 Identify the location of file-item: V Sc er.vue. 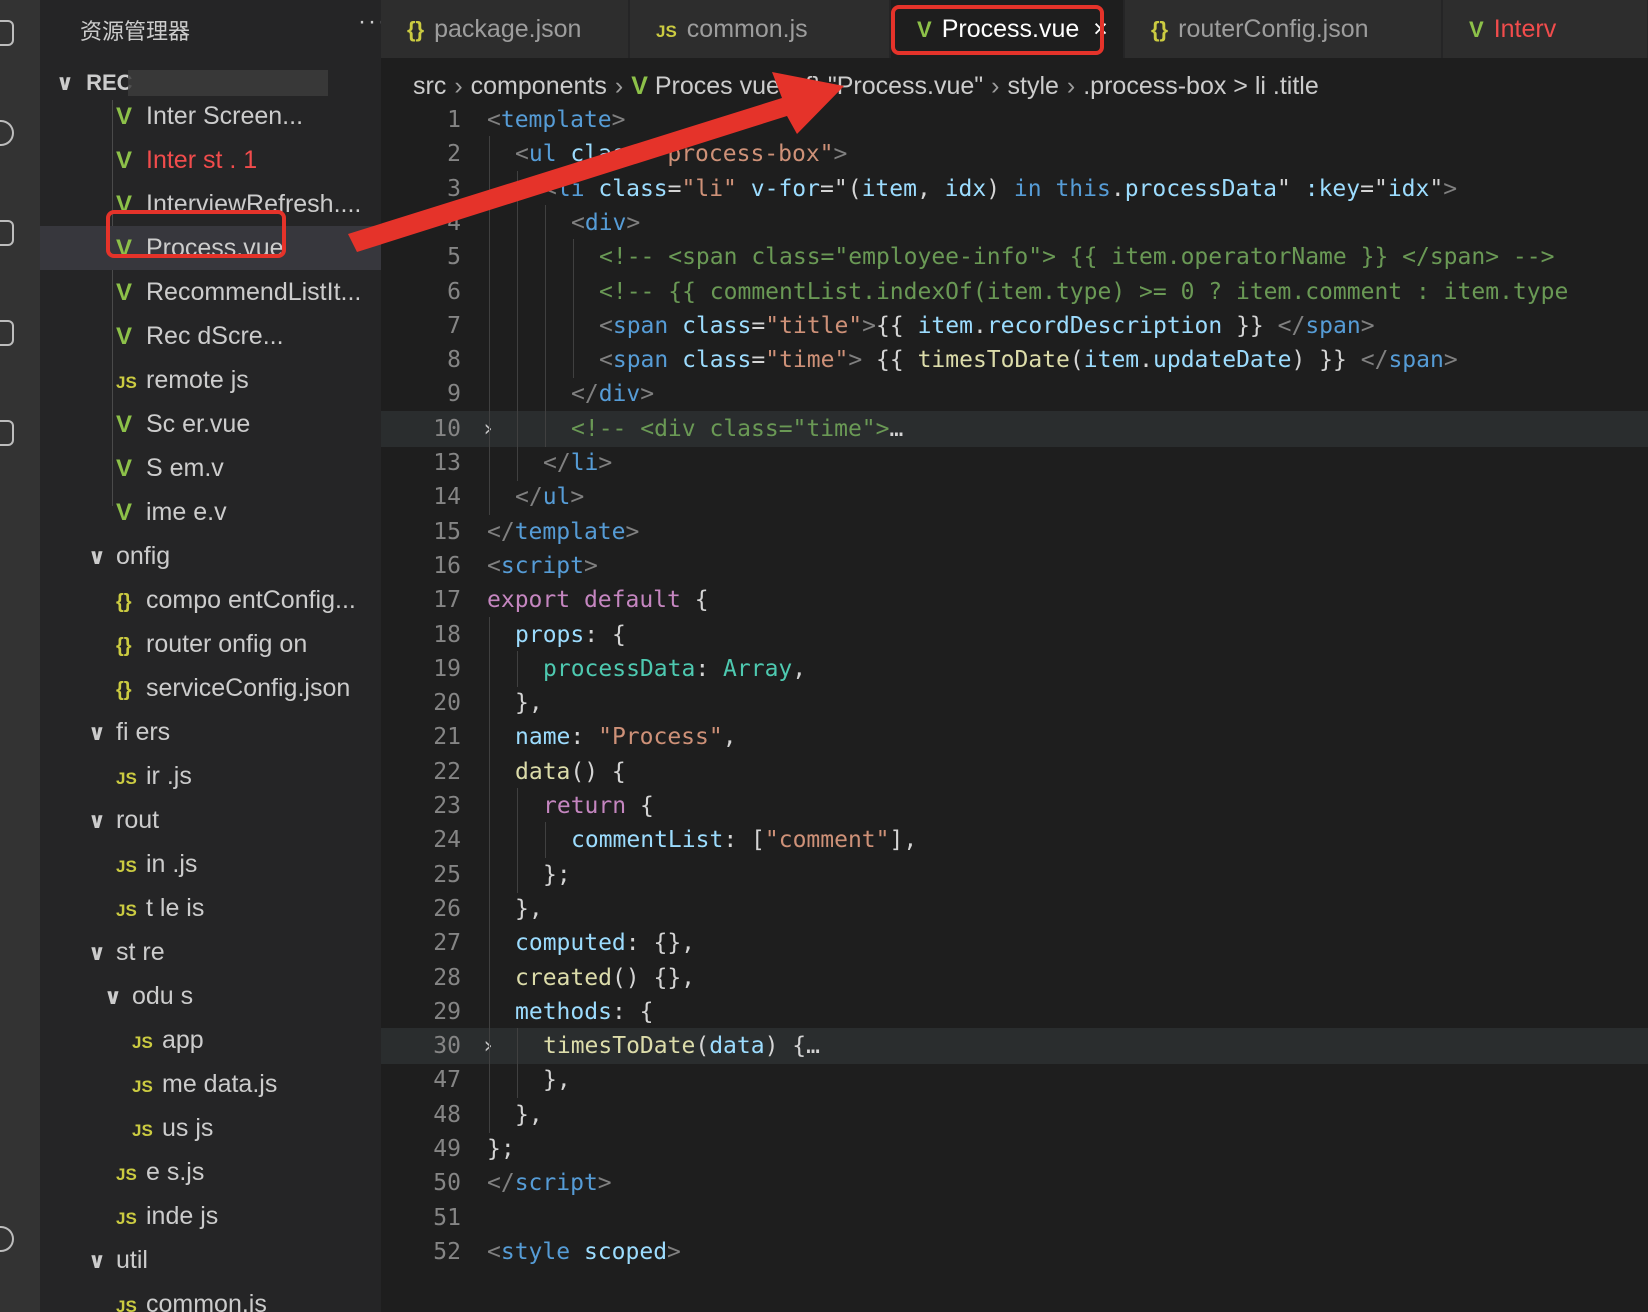
(210, 424).